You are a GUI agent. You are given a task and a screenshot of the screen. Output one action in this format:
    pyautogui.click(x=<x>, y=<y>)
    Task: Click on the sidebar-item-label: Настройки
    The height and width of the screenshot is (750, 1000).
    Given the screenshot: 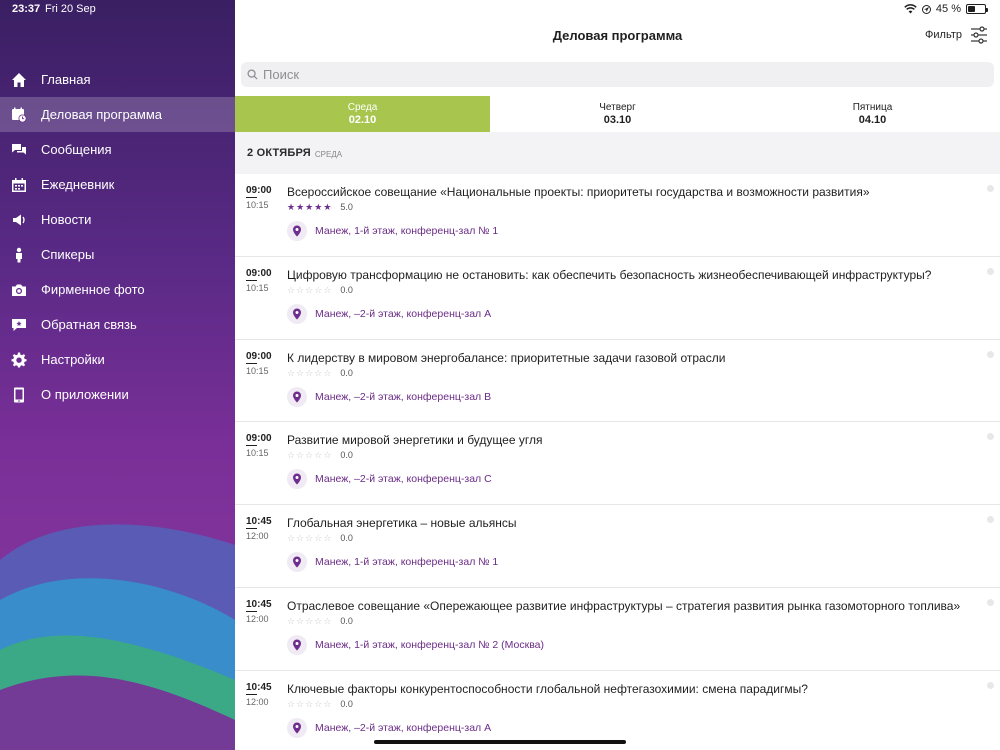 What is the action you would take?
    pyautogui.click(x=73, y=359)
    